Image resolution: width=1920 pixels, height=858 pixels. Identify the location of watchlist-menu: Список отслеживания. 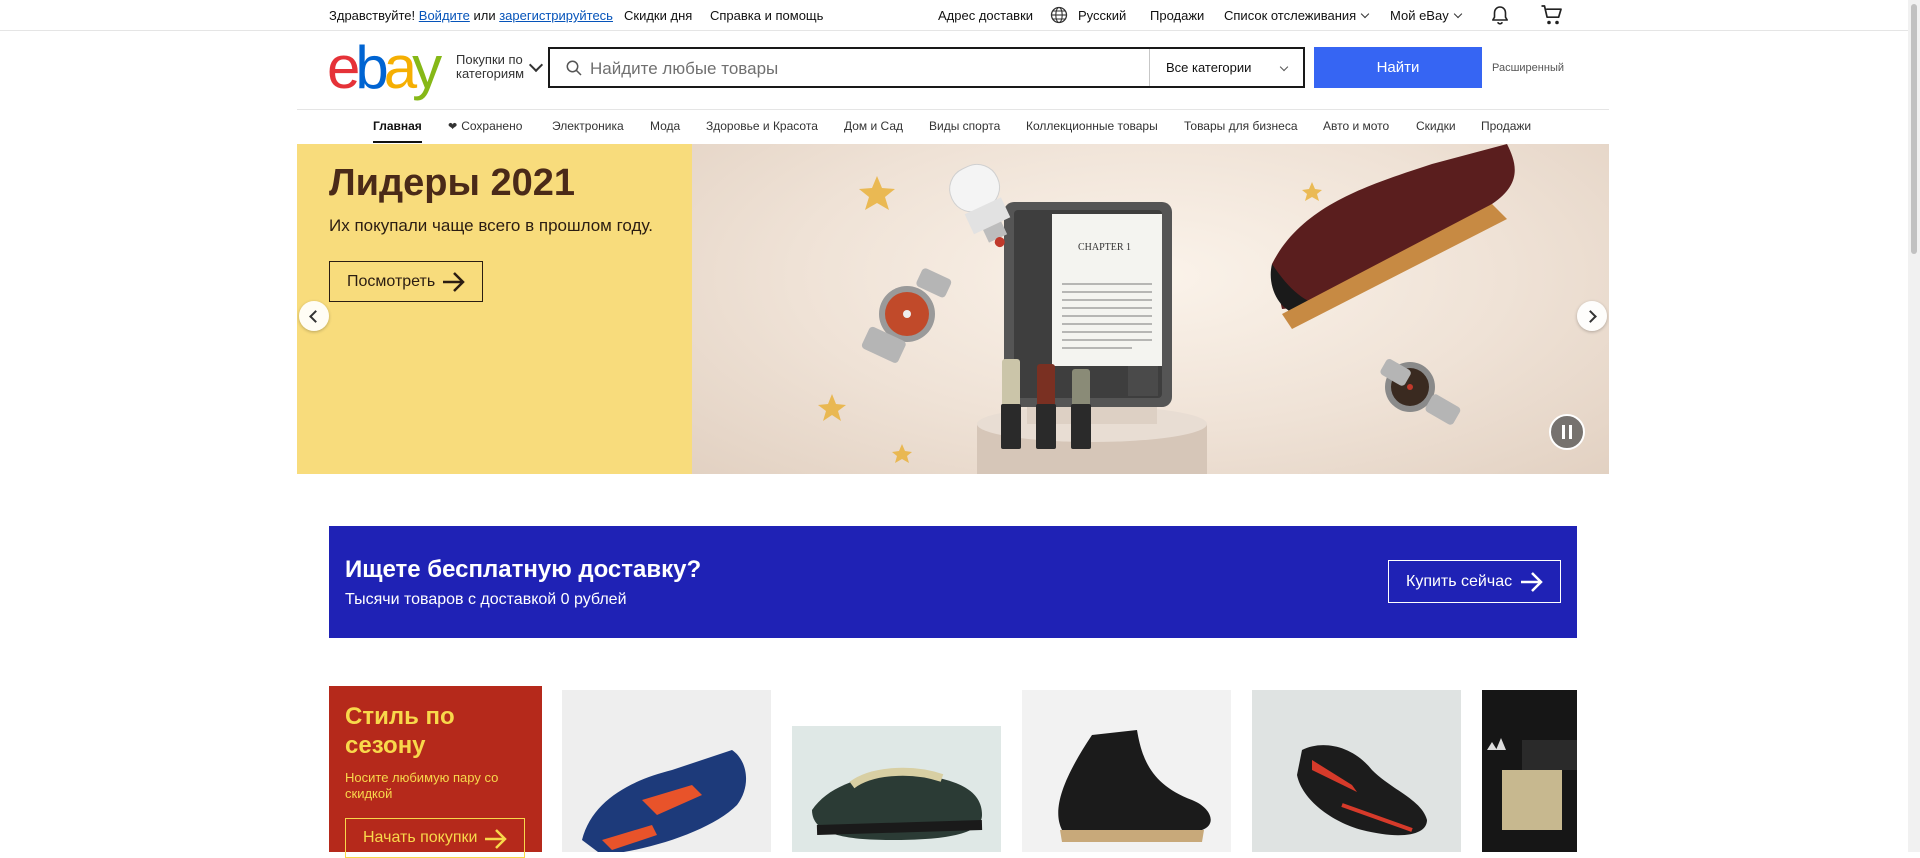
(1297, 15).